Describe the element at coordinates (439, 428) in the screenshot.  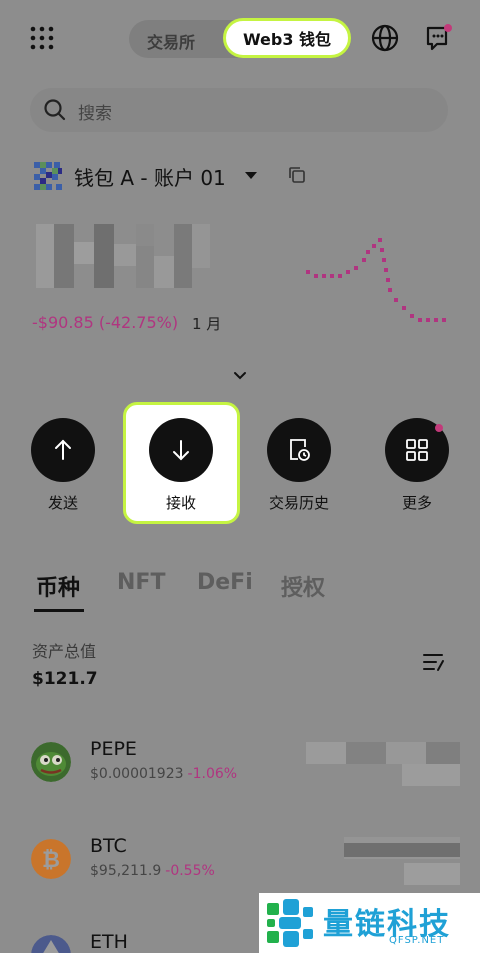
I see `notification-dot` at that location.